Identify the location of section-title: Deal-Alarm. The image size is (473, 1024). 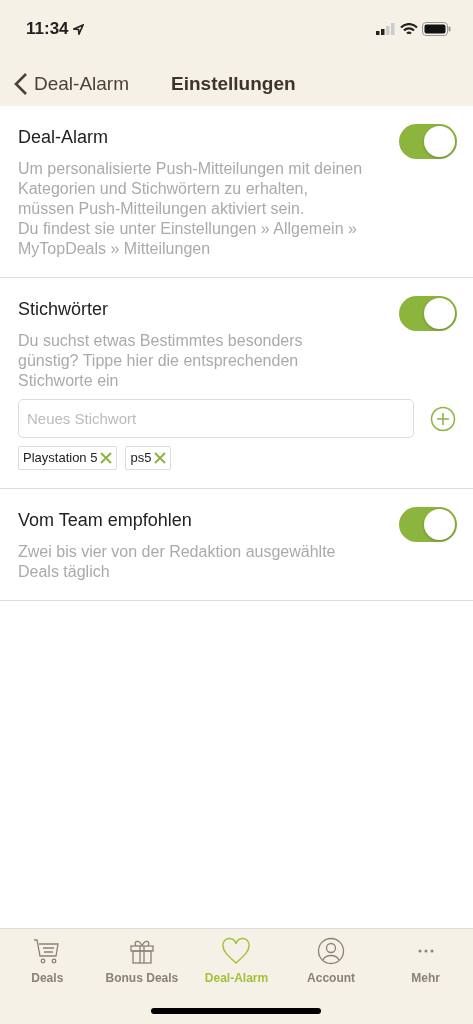
(64, 137).